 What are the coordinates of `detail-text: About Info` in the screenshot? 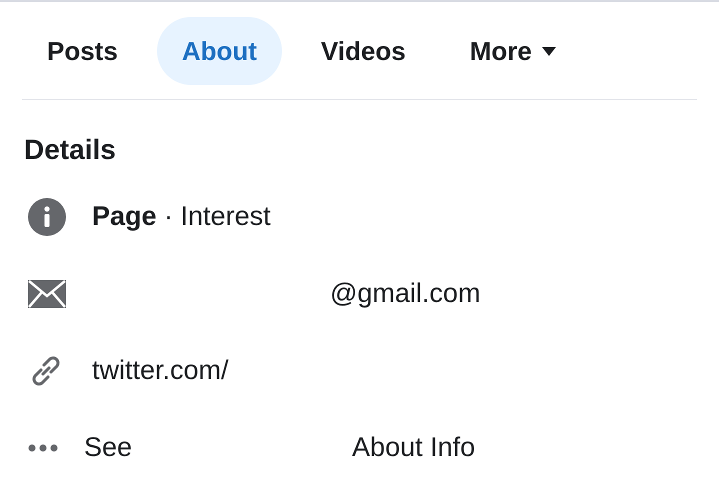 It's located at (414, 447).